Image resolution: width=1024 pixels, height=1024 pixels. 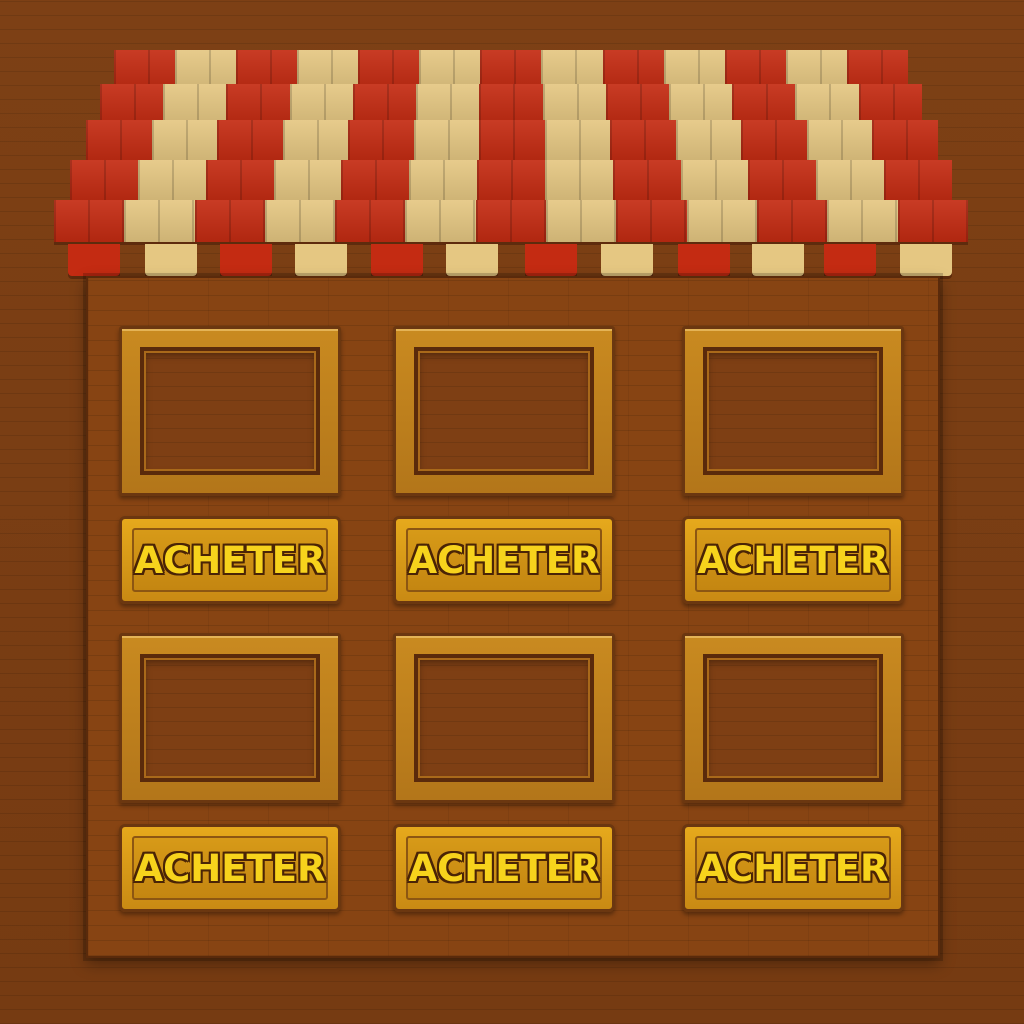 I want to click on buy-button-4: ACHETER, so click(x=230, y=868).